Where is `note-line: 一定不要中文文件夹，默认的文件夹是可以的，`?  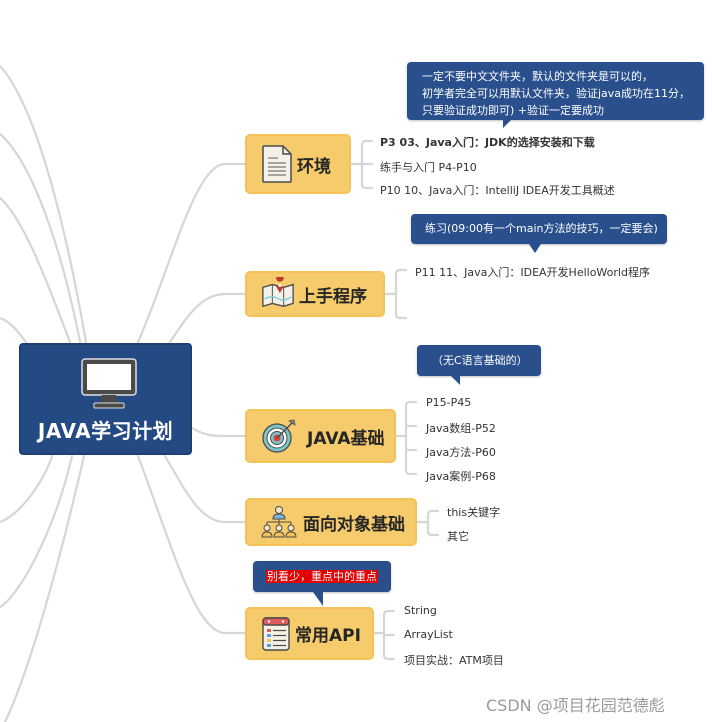
note-line: 一定不要中文文件夹，默认的文件夹是可以的， is located at coordinates (537, 76).